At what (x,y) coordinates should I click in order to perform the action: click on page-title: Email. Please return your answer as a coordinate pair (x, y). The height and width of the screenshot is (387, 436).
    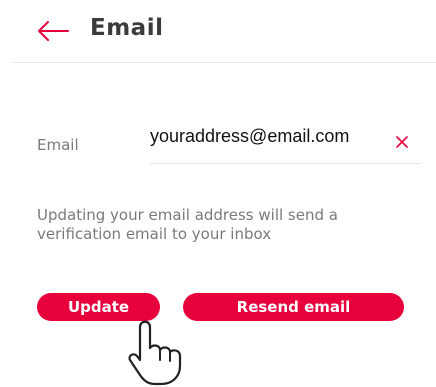
    Looking at the image, I should click on (127, 28).